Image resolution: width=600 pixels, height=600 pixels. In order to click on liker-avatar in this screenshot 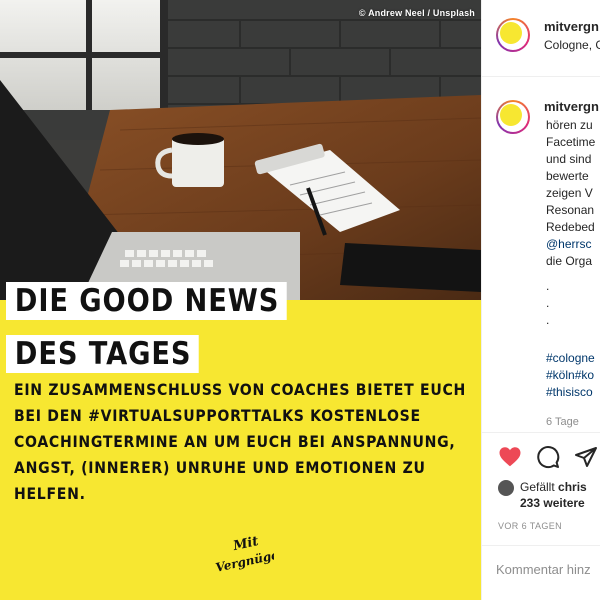, I will do `click(506, 488)`.